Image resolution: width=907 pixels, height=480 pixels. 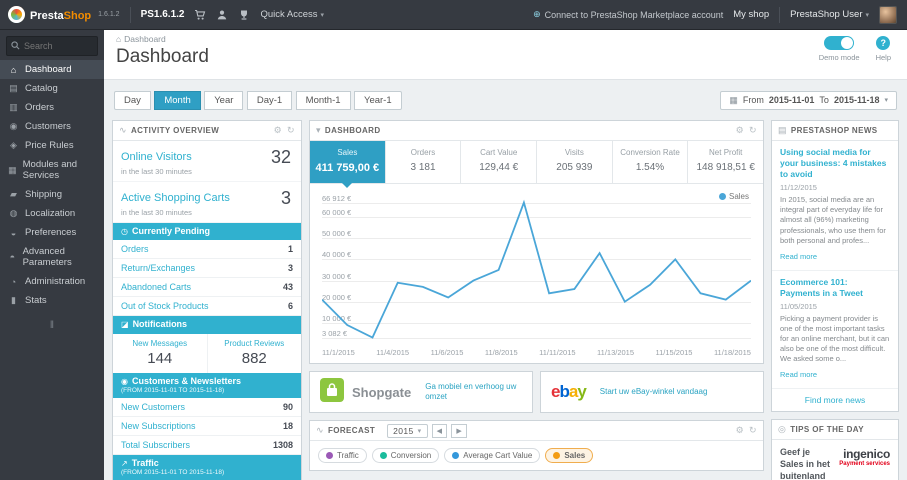 I want to click on notifications-block: New Messages 144 Product Reviews 882, so click(x=207, y=353).